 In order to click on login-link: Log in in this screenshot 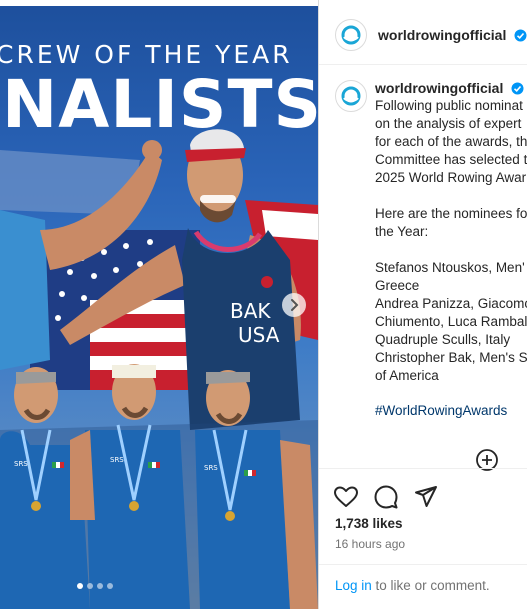, I will do `click(353, 585)`.